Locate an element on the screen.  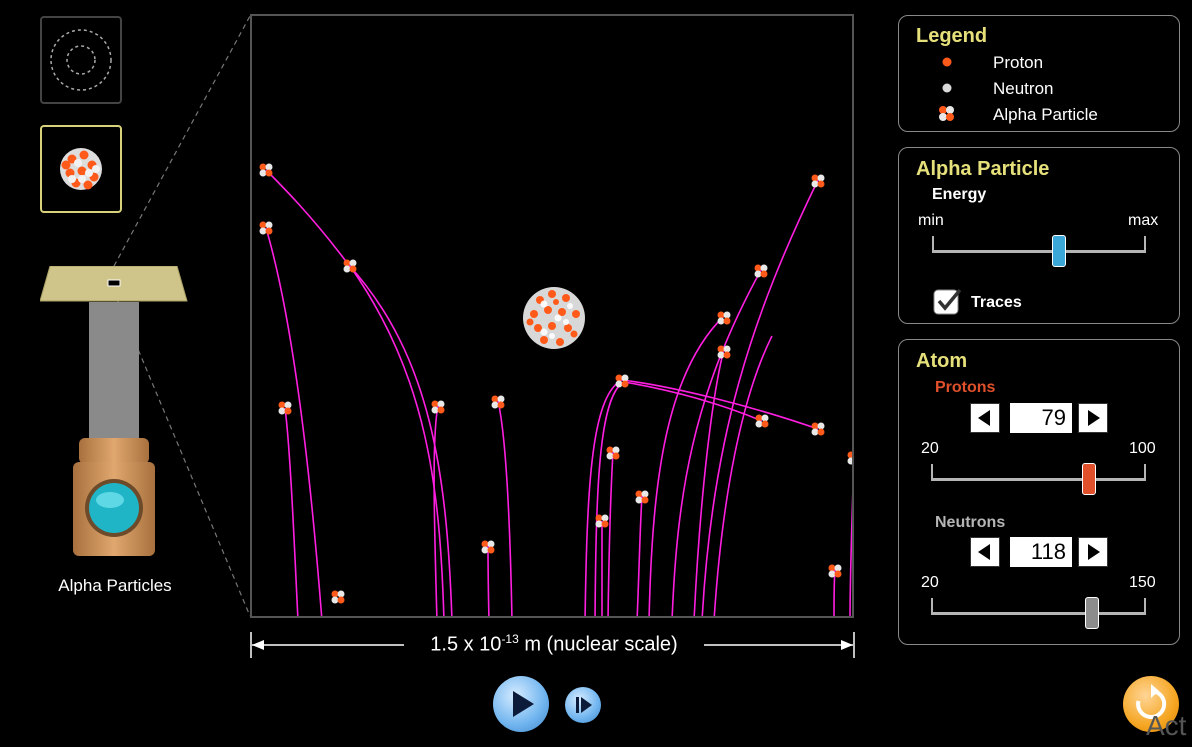
fire-button is located at coordinates (114, 508).